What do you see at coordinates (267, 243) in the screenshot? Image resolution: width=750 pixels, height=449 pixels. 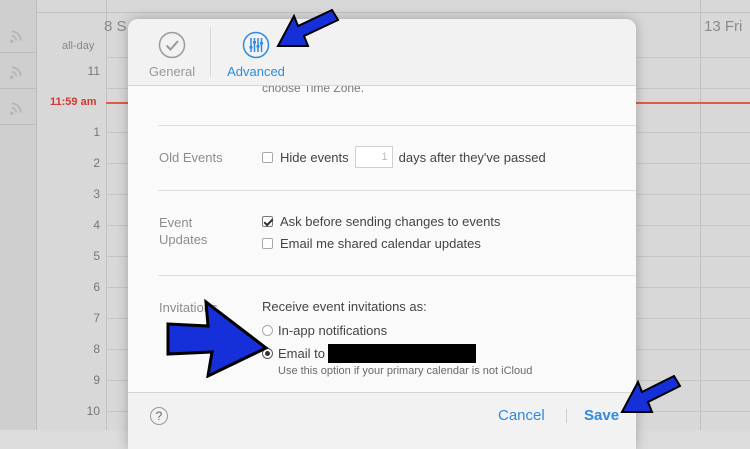 I see `email-shared-checkbox` at bounding box center [267, 243].